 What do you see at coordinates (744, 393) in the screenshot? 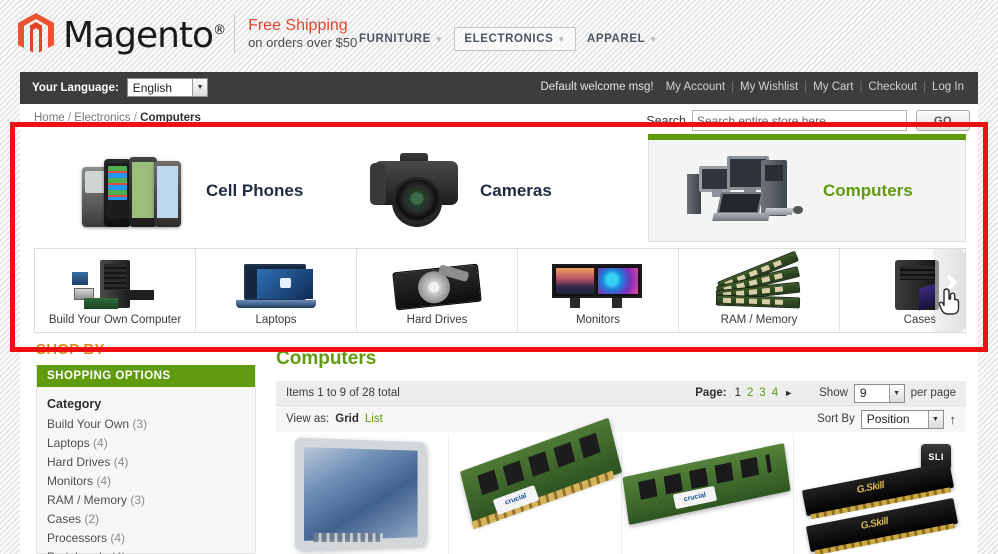
I see `pagination: Page: 1 2 3 4 ►` at bounding box center [744, 393].